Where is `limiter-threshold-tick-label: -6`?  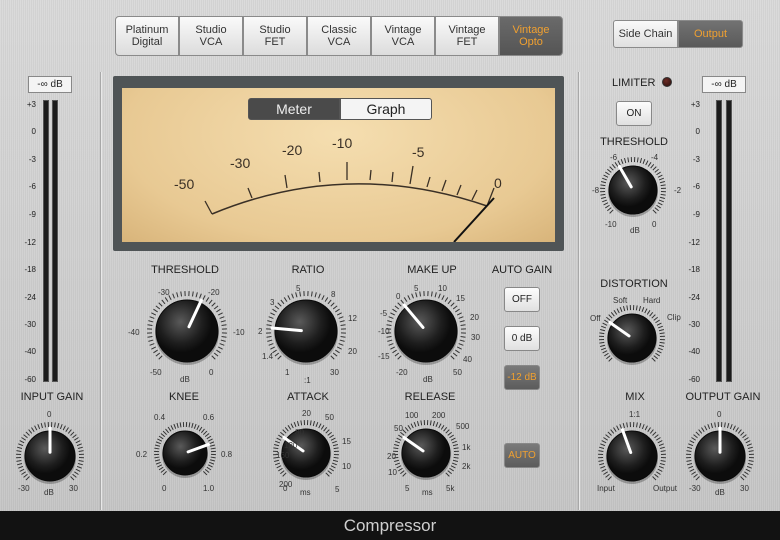 limiter-threshold-tick-label: -6 is located at coordinates (614, 157).